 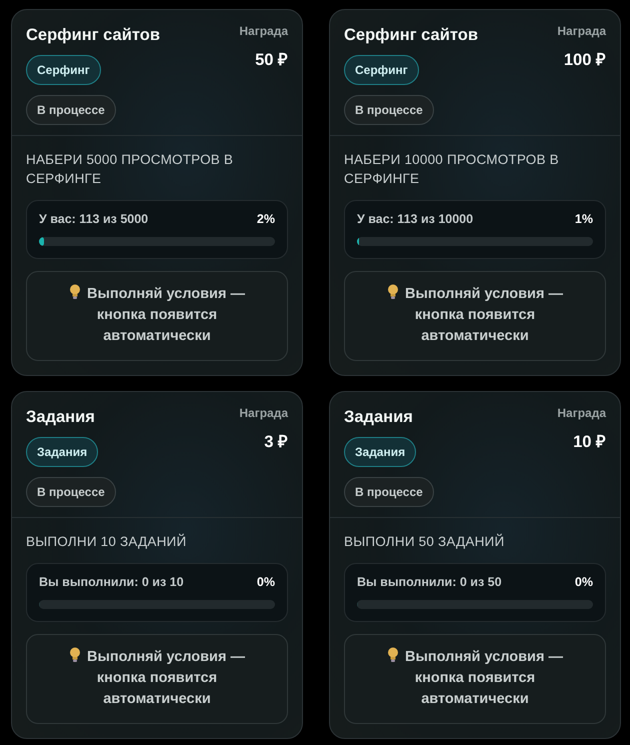 I want to click on goal-text: НАБЕРИ 5000 ПРОСМОТРОВ В СЕРФИНГЕ, so click(x=130, y=169).